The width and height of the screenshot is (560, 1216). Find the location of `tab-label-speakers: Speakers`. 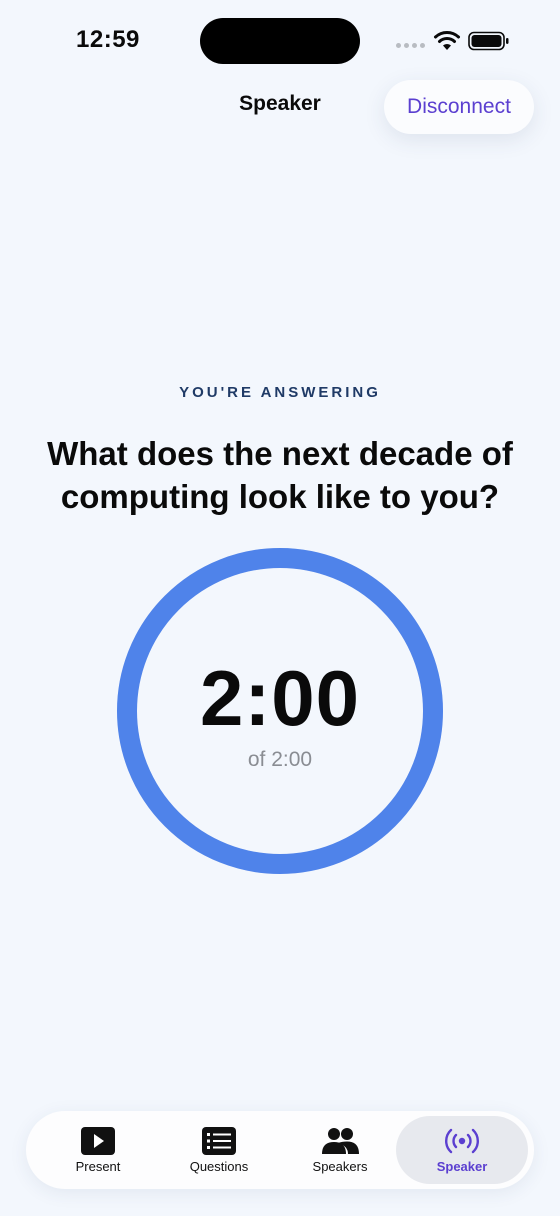

tab-label-speakers: Speakers is located at coordinates (340, 1166).